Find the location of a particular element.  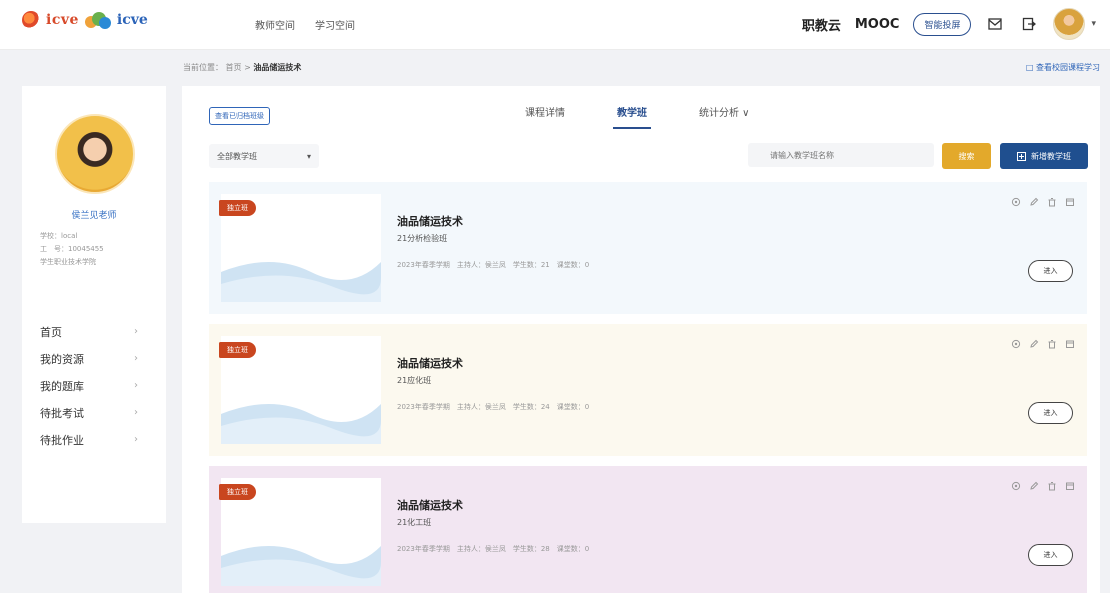

class-name: 21化工班 is located at coordinates (414, 522).